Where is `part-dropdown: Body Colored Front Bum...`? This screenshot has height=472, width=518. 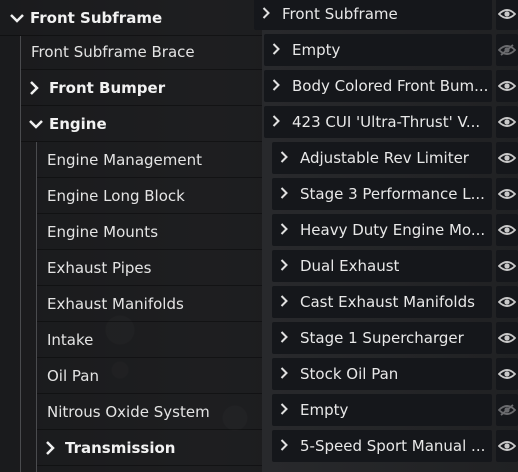
part-dropdown: Body Colored Front Bum... is located at coordinates (378, 86).